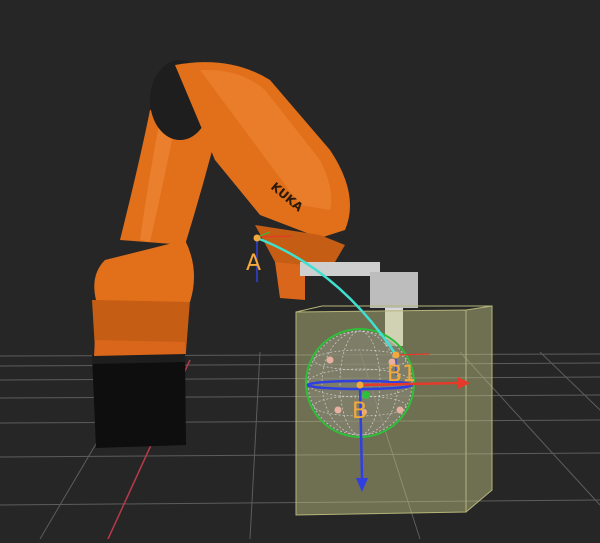  What do you see at coordinates (359, 411) in the screenshot?
I see `point-b-label: B` at bounding box center [359, 411].